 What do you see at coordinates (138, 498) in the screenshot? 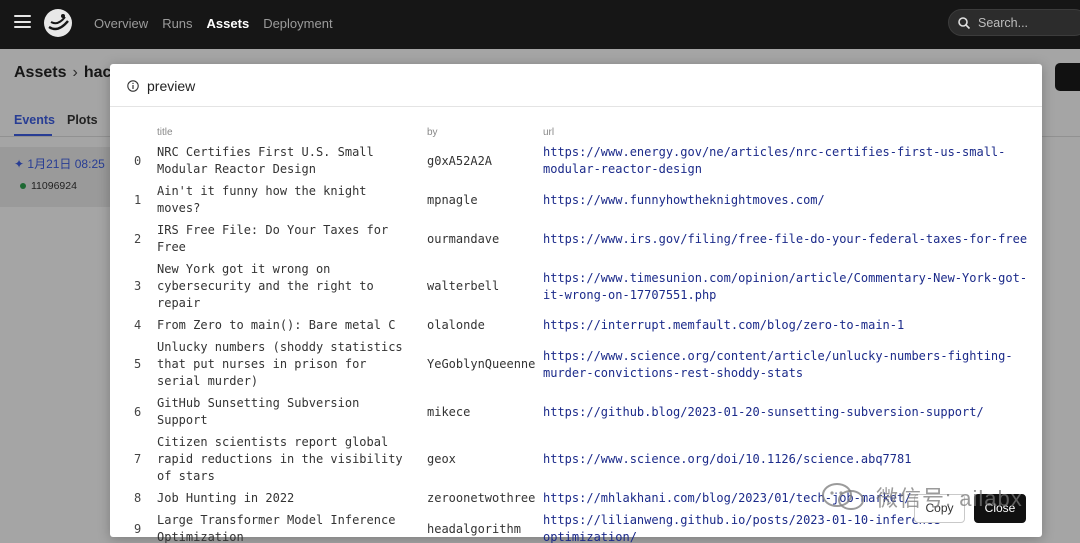
I see `row-index: 8` at bounding box center [138, 498].